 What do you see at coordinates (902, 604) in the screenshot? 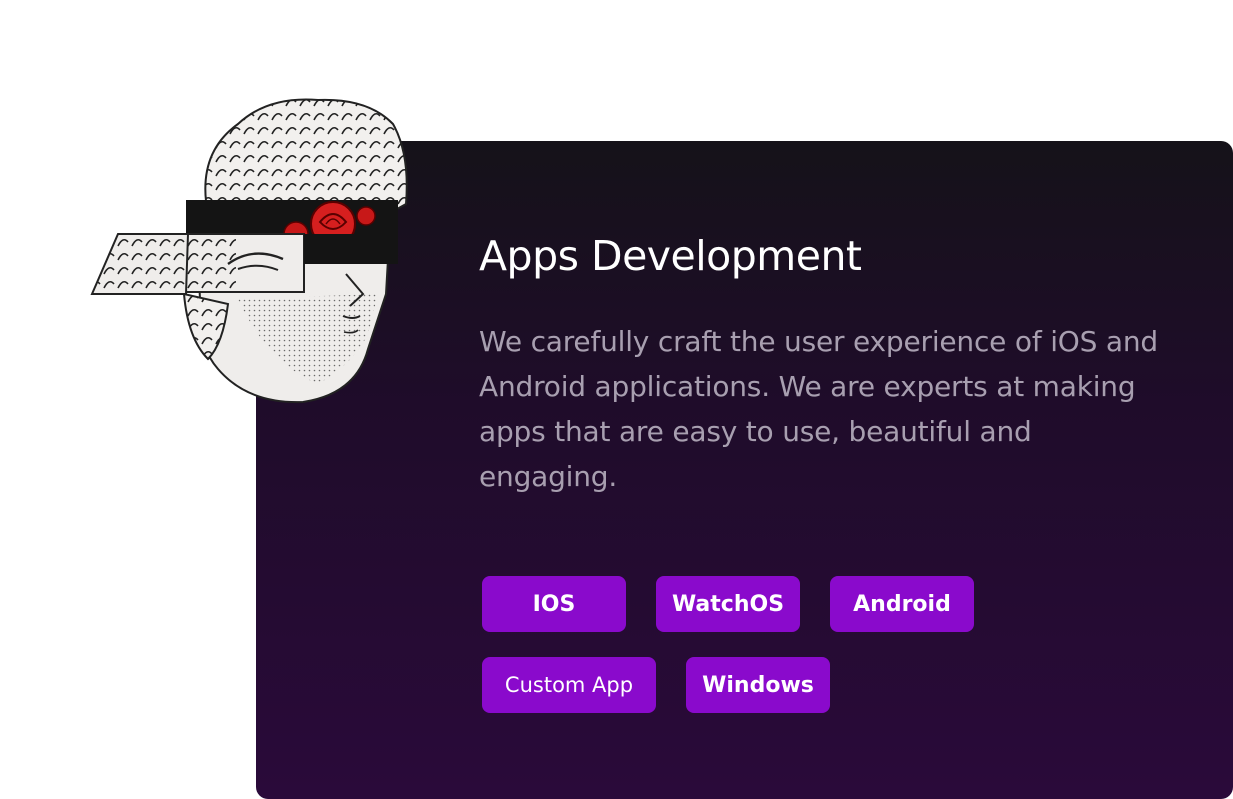
I see `tag-android: Android` at bounding box center [902, 604].